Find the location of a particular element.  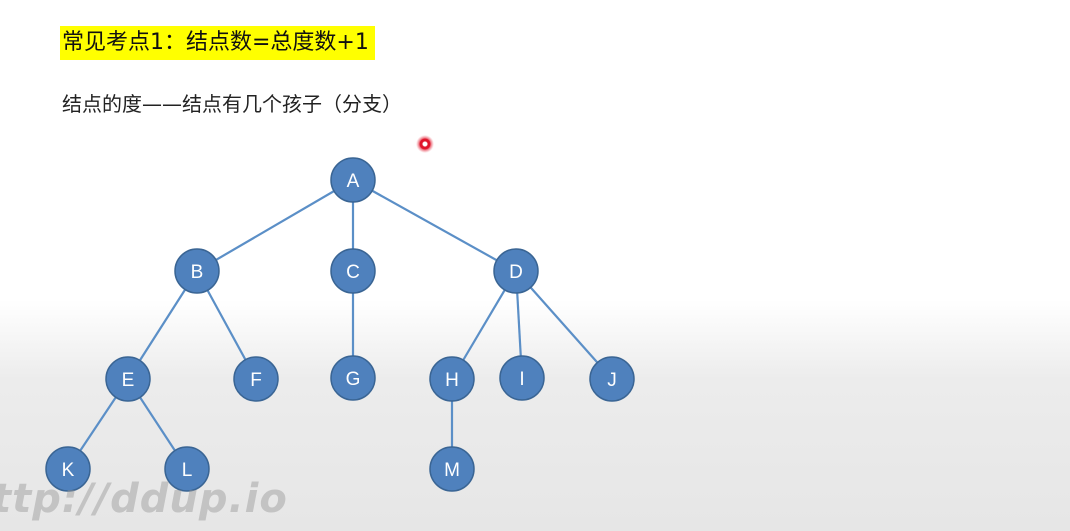

node-g: G is located at coordinates (353, 378).